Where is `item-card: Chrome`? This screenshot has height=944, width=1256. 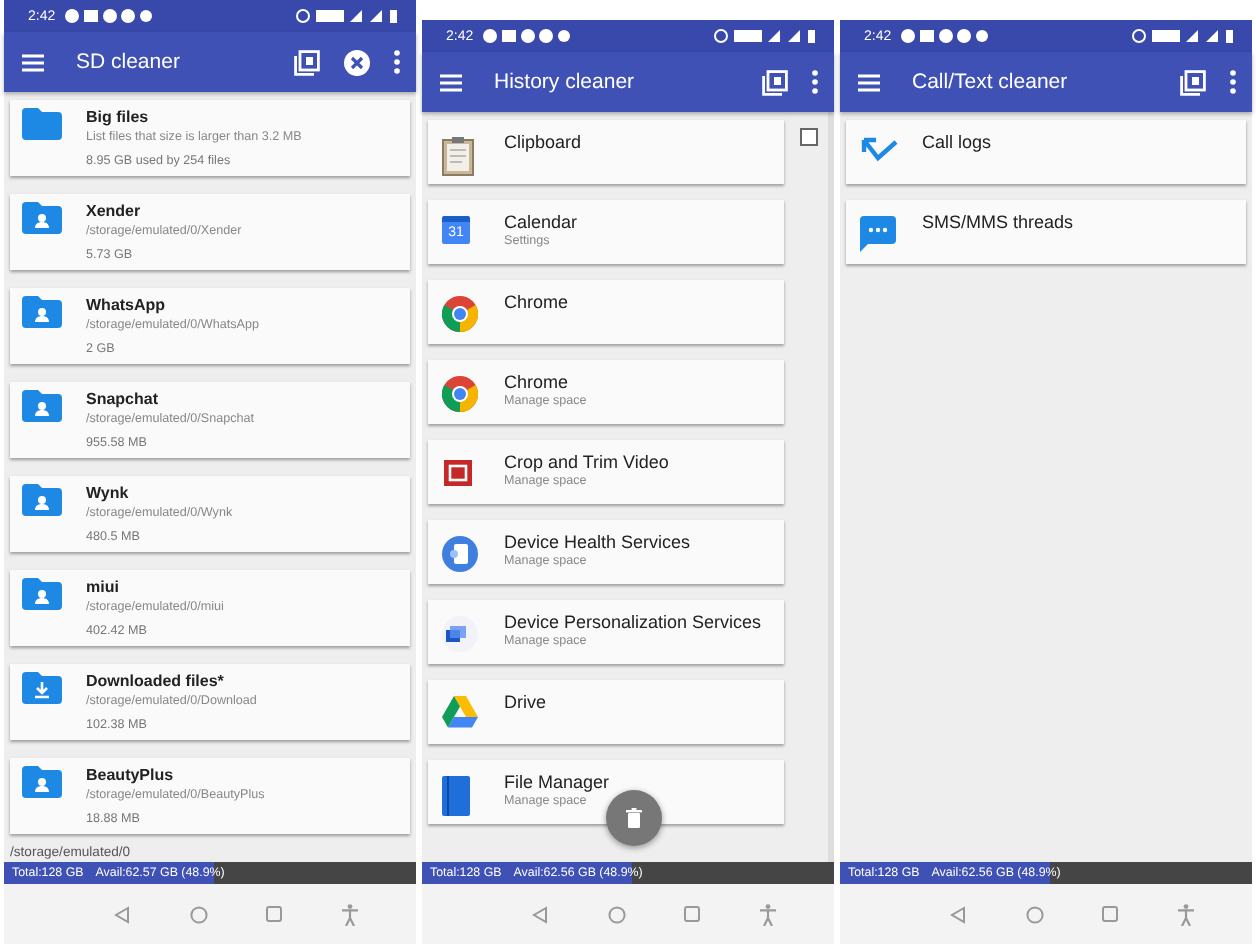 item-card: Chrome is located at coordinates (606, 312).